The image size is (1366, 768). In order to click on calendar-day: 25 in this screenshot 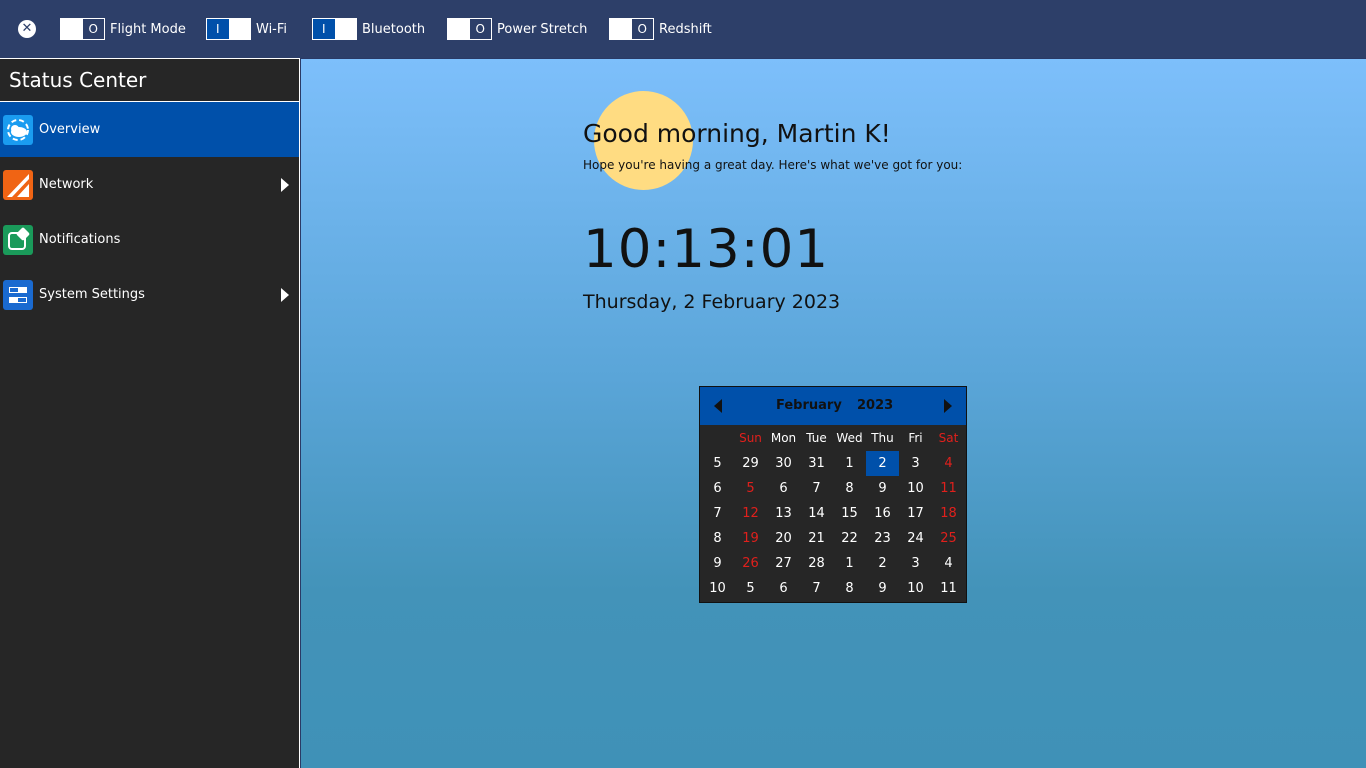, I will do `click(948, 538)`.